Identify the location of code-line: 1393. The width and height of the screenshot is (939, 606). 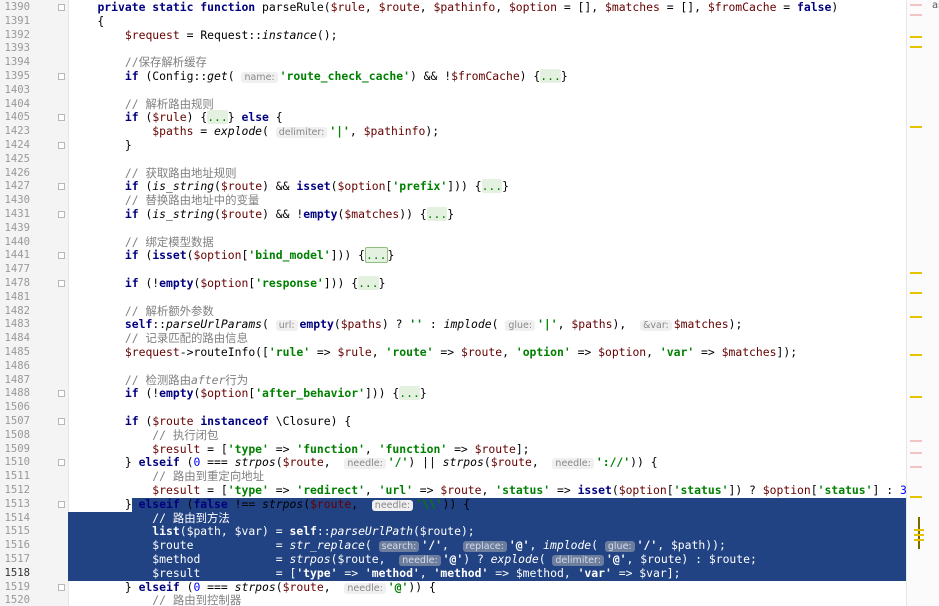
(460, 49).